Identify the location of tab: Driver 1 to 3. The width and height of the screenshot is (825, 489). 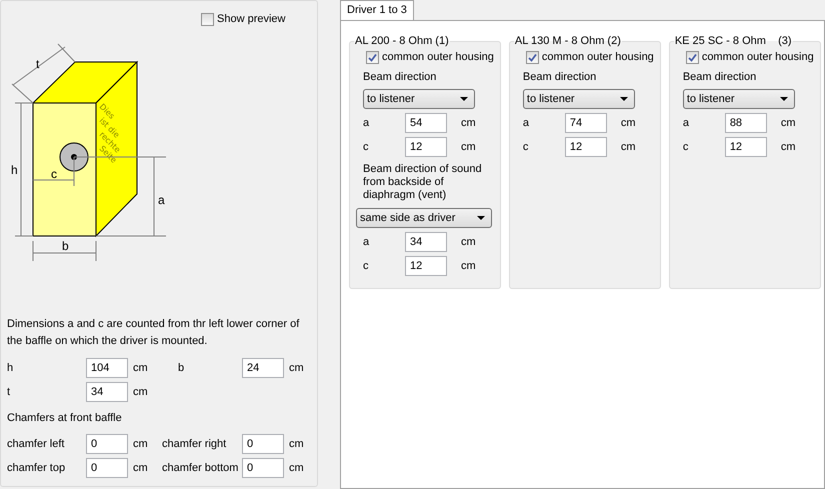
(377, 10).